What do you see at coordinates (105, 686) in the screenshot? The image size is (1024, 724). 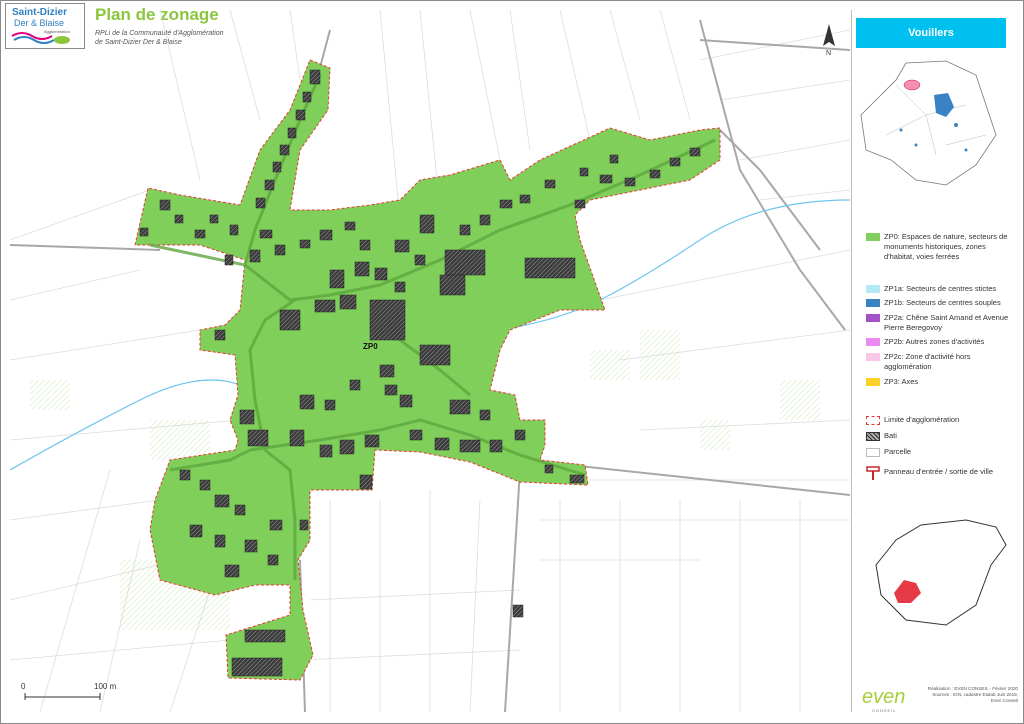 I see `scale-label-end: 100 m` at bounding box center [105, 686].